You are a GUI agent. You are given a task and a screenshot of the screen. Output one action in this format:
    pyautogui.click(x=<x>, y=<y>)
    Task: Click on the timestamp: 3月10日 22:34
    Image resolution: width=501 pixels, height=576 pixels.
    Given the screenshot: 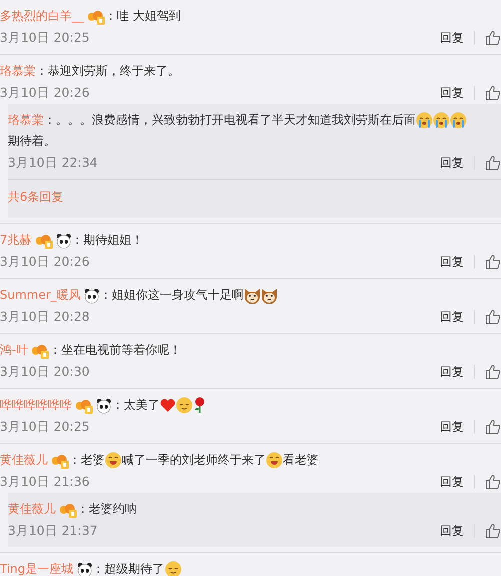 What is the action you would take?
    pyautogui.click(x=53, y=163)
    